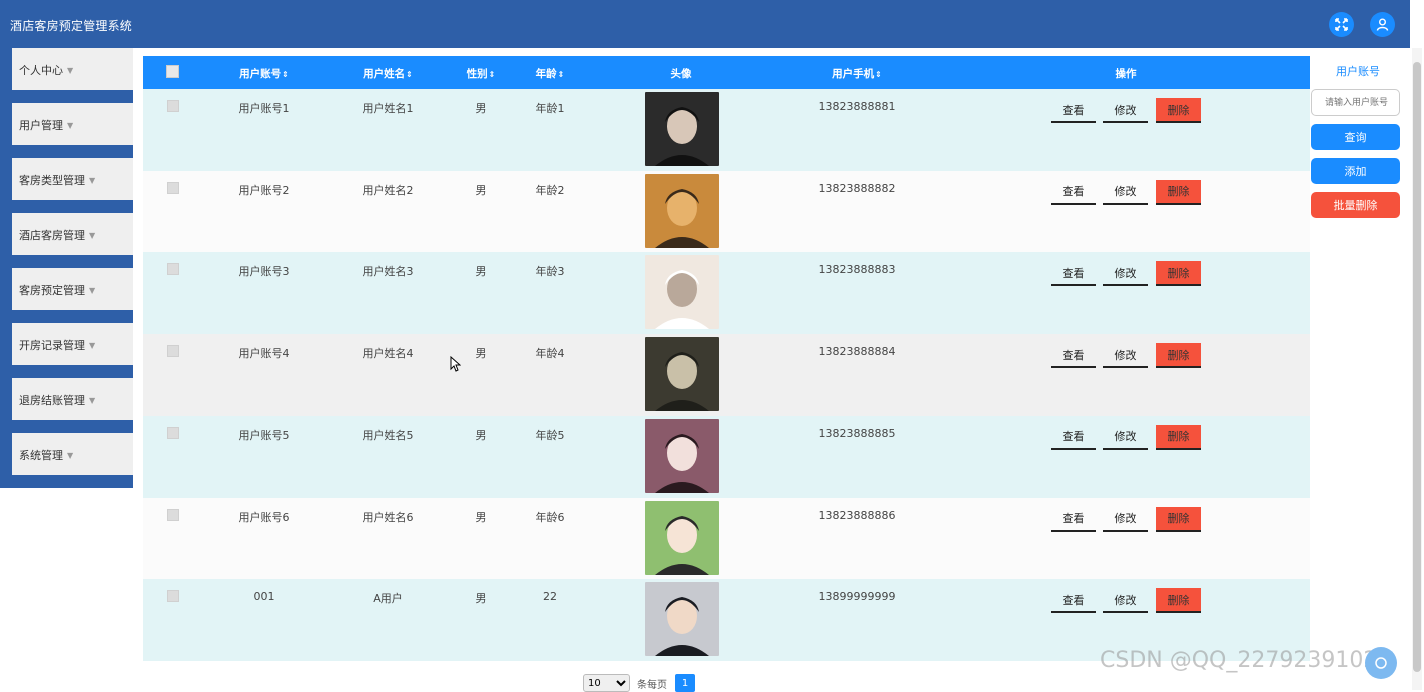 Image resolution: width=1424 pixels, height=692 pixels. Describe the element at coordinates (1355, 137) in the screenshot. I see `query-button: 查询` at that location.